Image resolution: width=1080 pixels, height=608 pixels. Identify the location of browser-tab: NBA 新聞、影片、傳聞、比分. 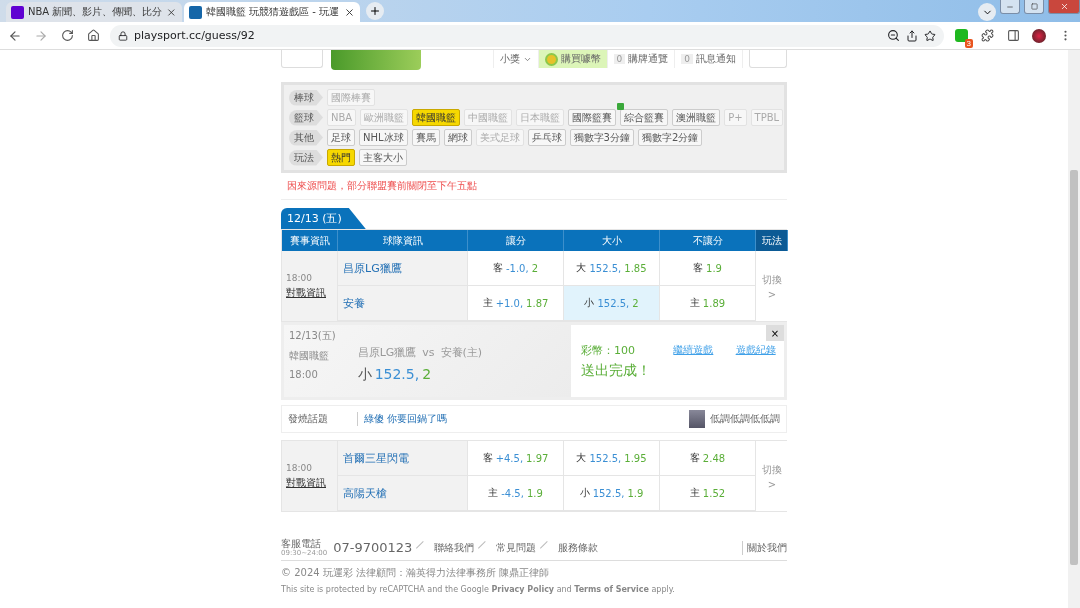
(94, 12).